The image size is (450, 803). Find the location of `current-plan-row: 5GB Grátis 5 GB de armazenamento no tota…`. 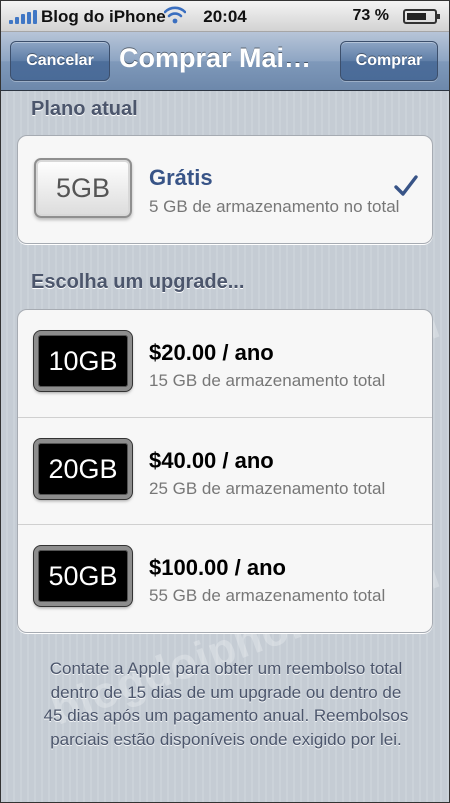

current-plan-row: 5GB Grátis 5 GB de armazenamento no tota… is located at coordinates (225, 189).